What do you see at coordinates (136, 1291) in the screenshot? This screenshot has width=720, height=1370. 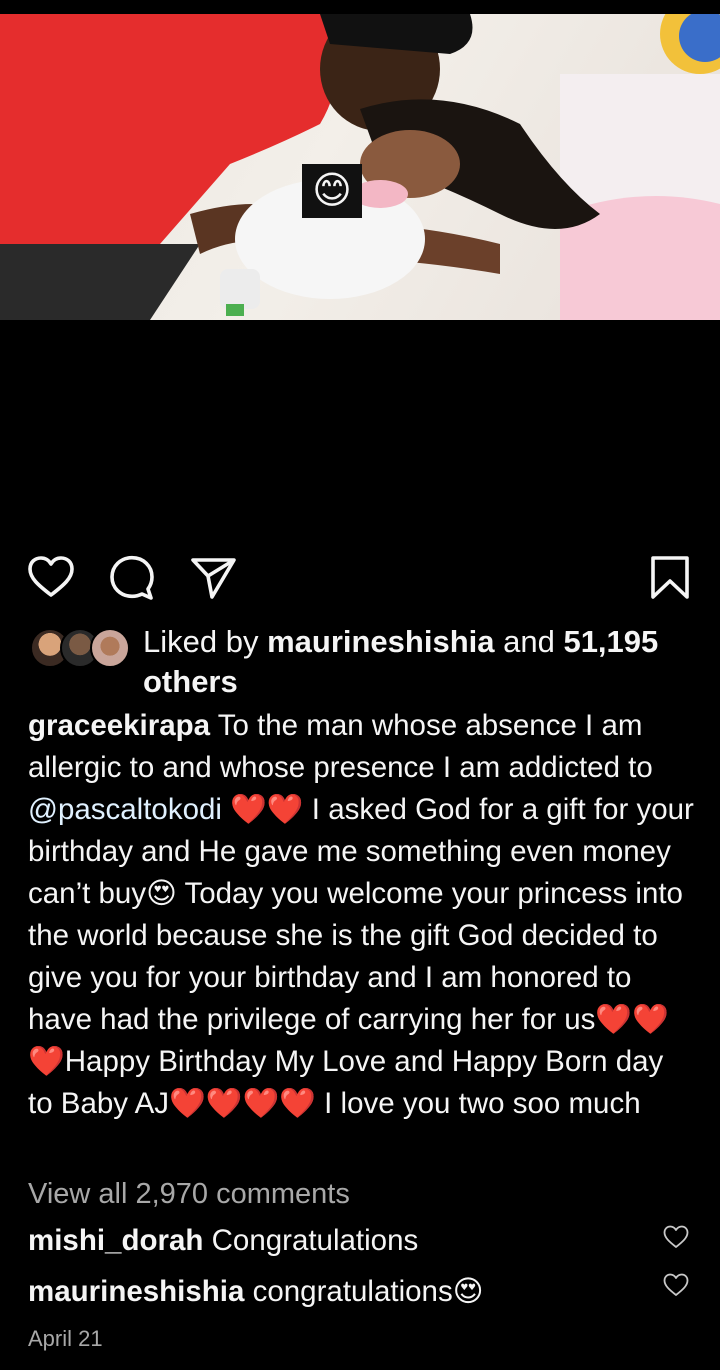 I see `comment-username: maurineshishia` at bounding box center [136, 1291].